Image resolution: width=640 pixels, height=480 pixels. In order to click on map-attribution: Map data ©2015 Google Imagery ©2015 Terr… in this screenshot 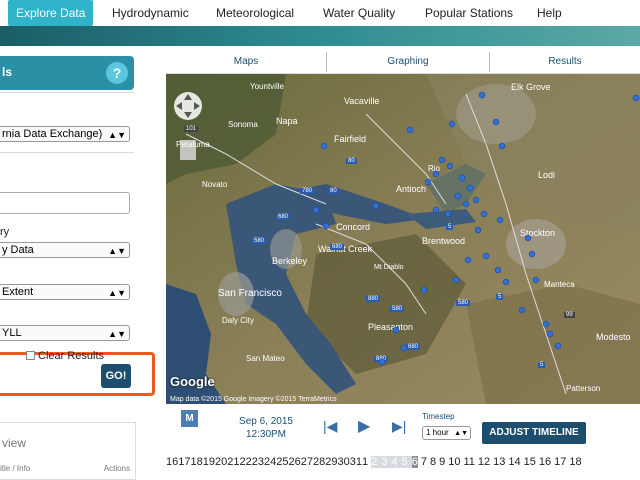, I will do `click(253, 399)`.